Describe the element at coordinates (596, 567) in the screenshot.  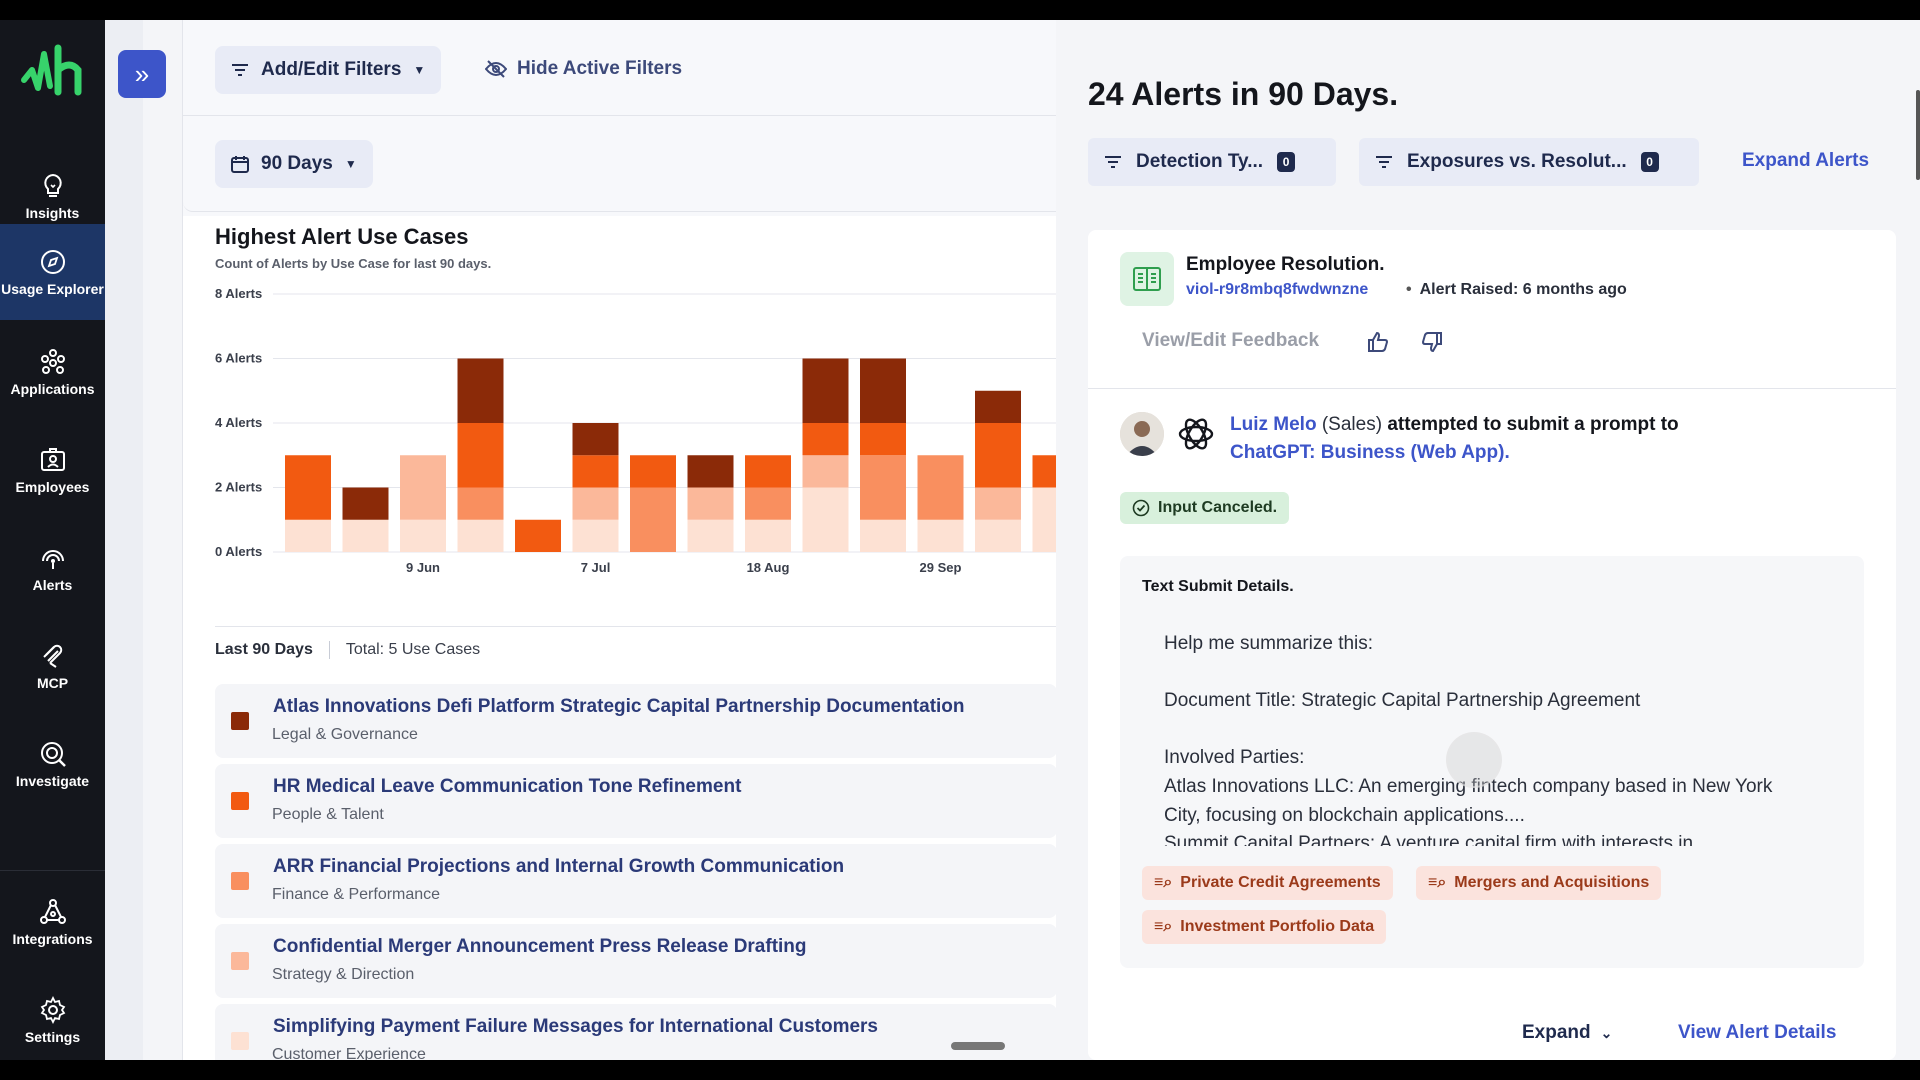
I see `x-tick-label: 7 Jul` at that location.